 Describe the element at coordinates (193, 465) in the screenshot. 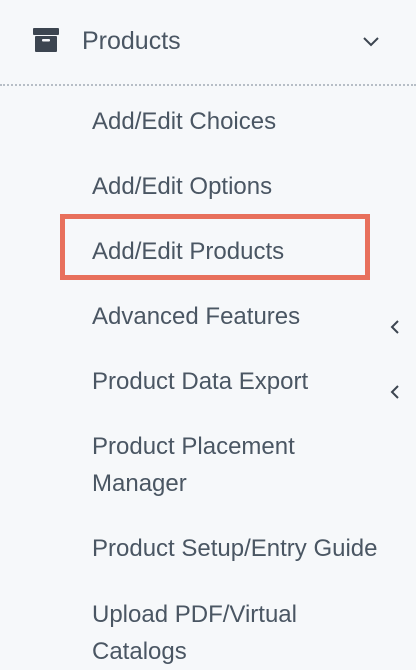

I see `menu-item-label: Product Placement Manager` at that location.